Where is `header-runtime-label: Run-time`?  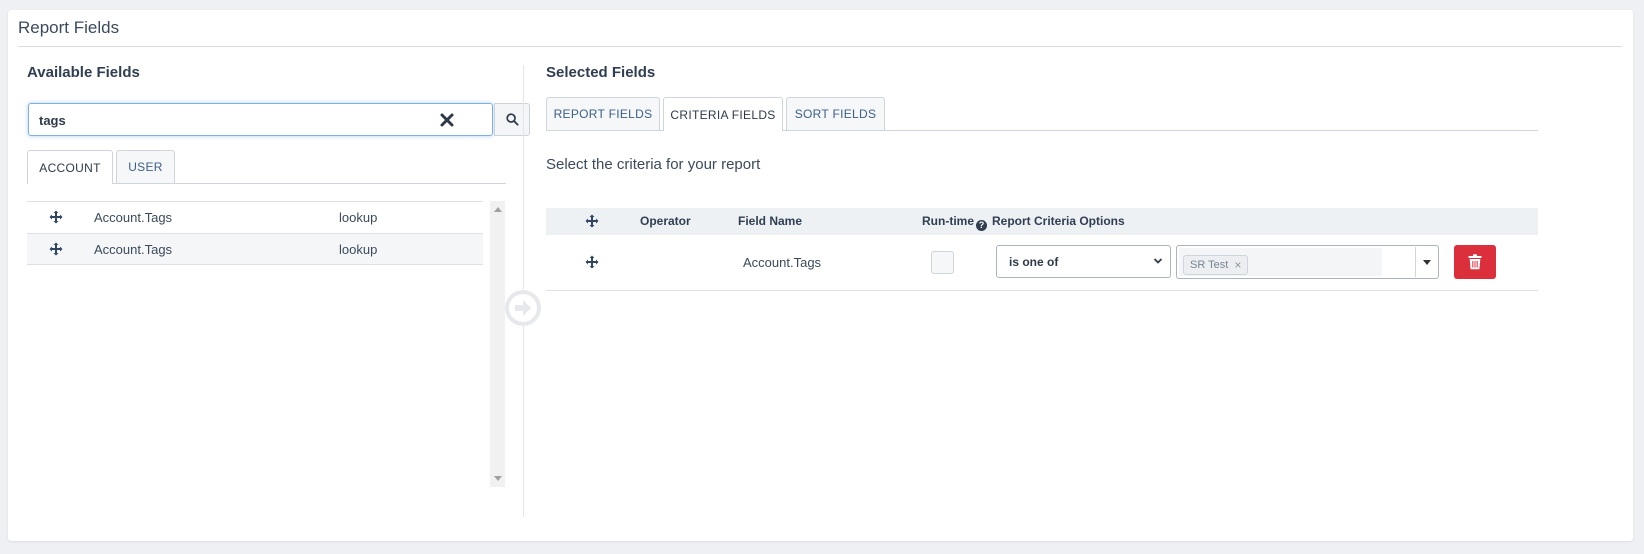 header-runtime-label: Run-time is located at coordinates (948, 221).